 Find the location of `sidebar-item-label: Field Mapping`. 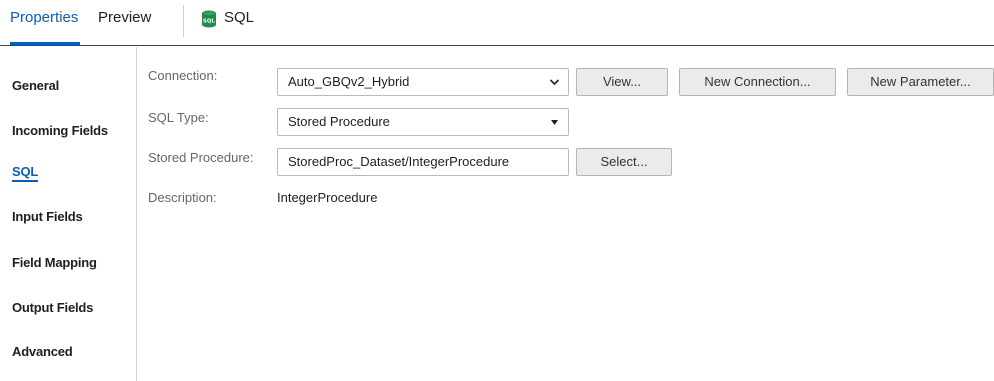

sidebar-item-label: Field Mapping is located at coordinates (54, 262).